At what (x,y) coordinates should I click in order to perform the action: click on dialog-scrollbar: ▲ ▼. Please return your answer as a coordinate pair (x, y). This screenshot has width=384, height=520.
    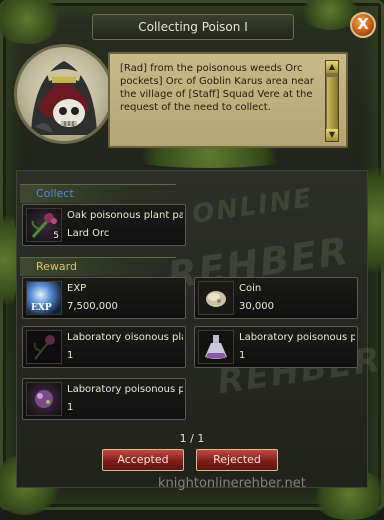
    Looking at the image, I should click on (332, 101).